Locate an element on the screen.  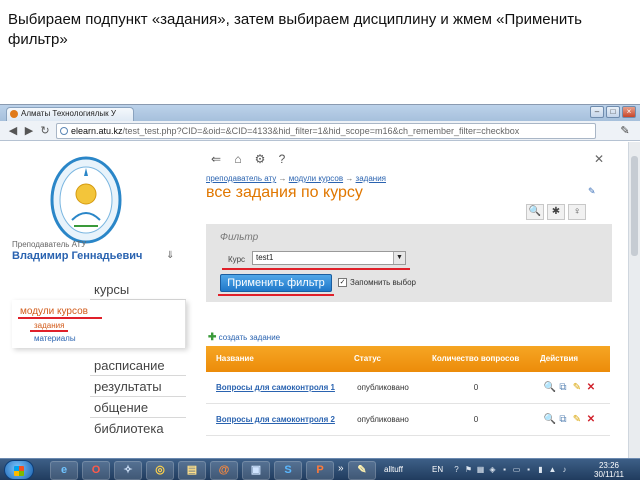
clock-time: 23:26 is located at coordinates (609, 465).